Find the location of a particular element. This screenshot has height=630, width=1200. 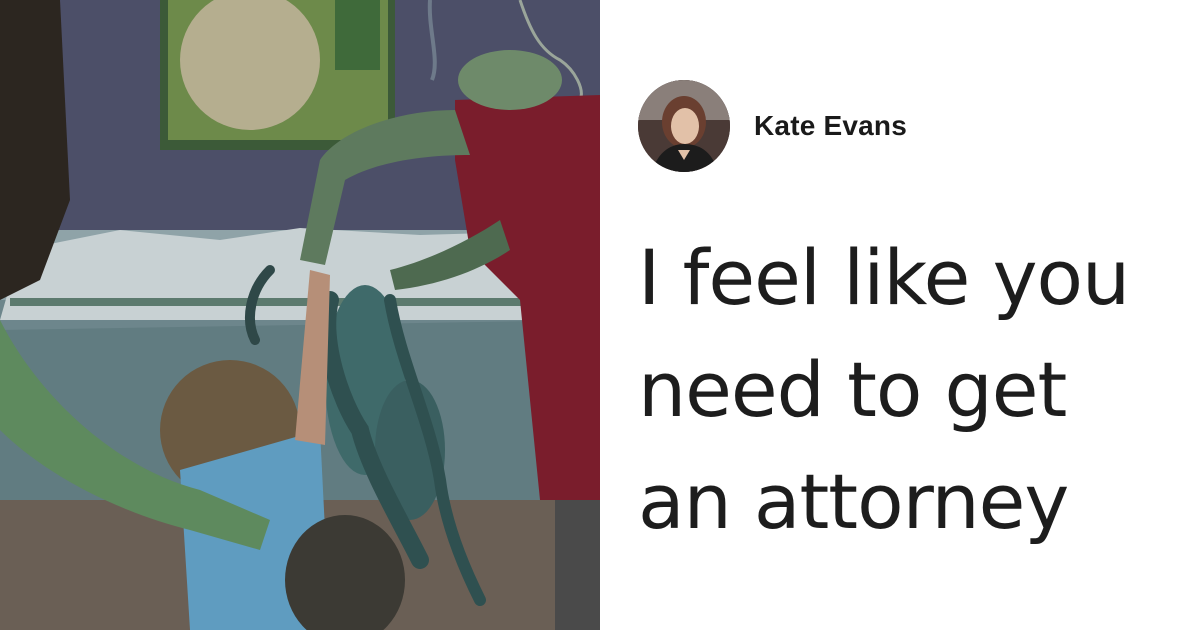

author-row: Kate Evans is located at coordinates (772, 126).